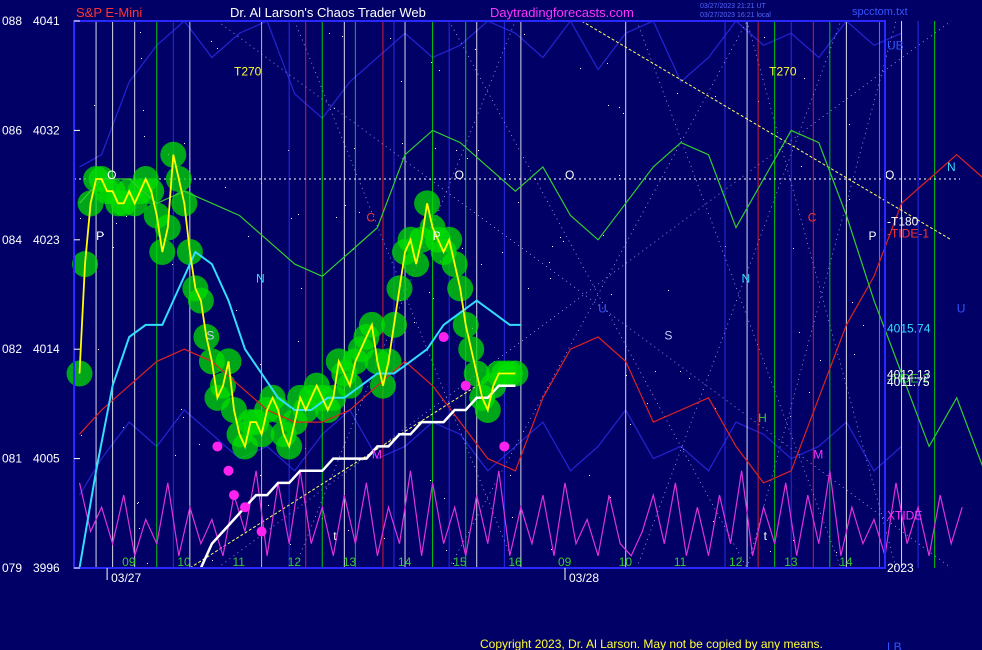 The image size is (982, 650). Describe the element at coordinates (12, 349) in the screenshot. I see `y-tick-left-label: 082` at that location.